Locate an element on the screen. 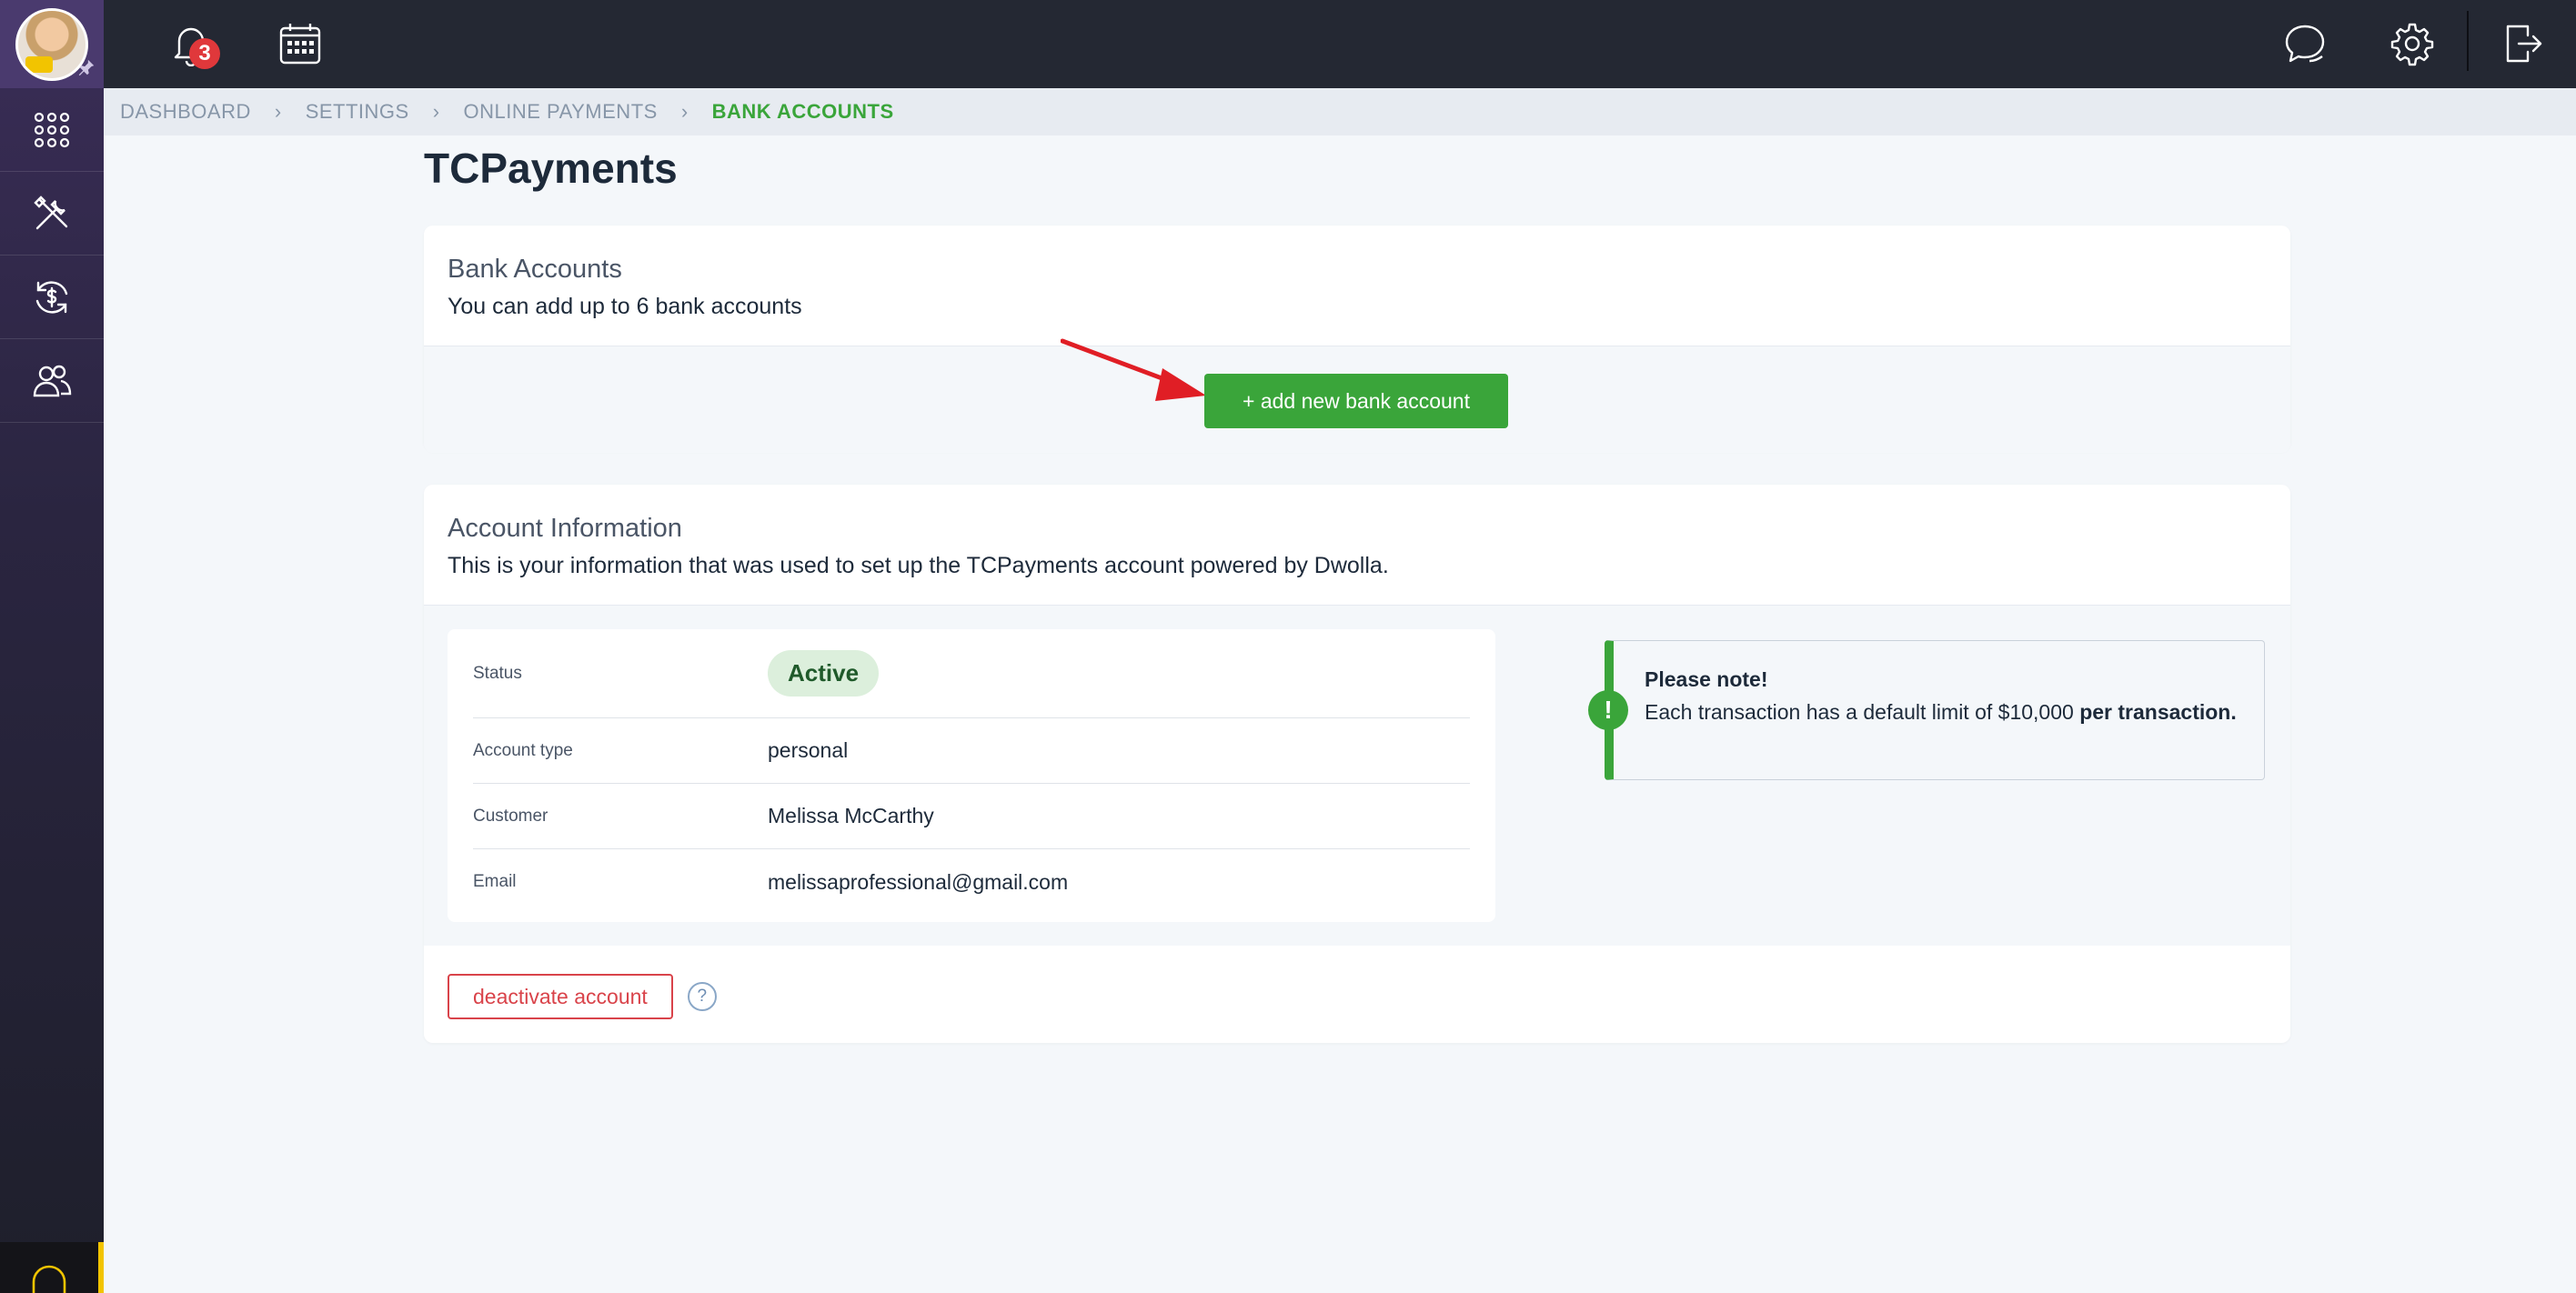 This screenshot has height=1293, width=2576. table-row: Account type personal is located at coordinates (971, 751).